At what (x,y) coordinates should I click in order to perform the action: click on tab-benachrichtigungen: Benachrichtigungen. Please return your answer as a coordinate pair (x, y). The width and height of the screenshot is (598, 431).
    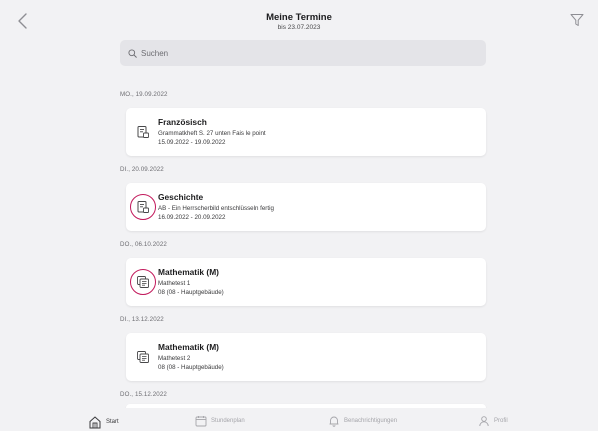
    Looking at the image, I should click on (362, 421).